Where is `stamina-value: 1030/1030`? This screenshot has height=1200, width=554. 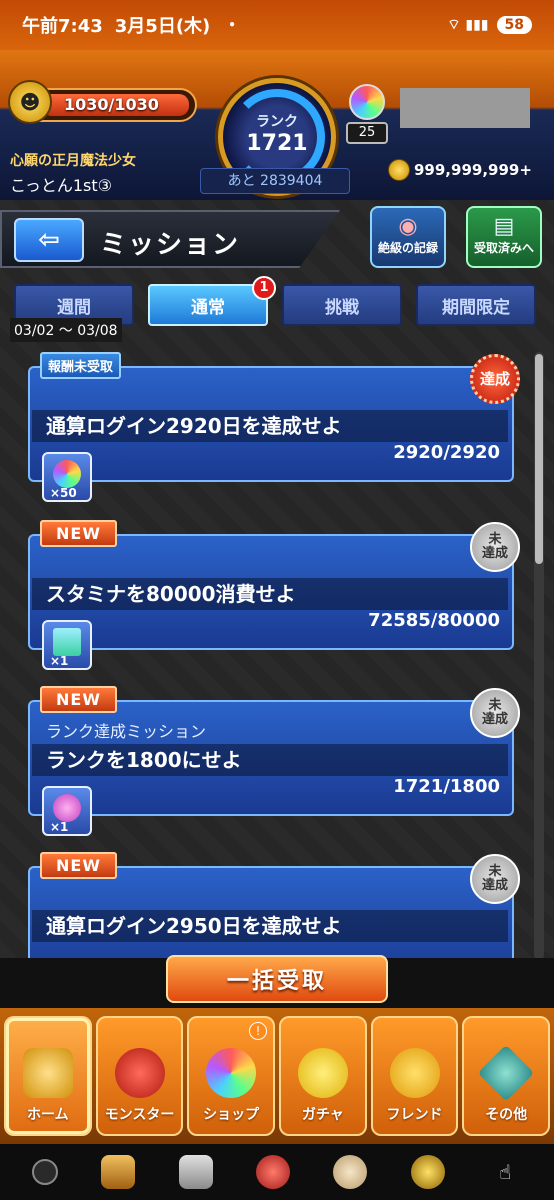
stamina-value: 1030/1030 is located at coordinates (111, 104).